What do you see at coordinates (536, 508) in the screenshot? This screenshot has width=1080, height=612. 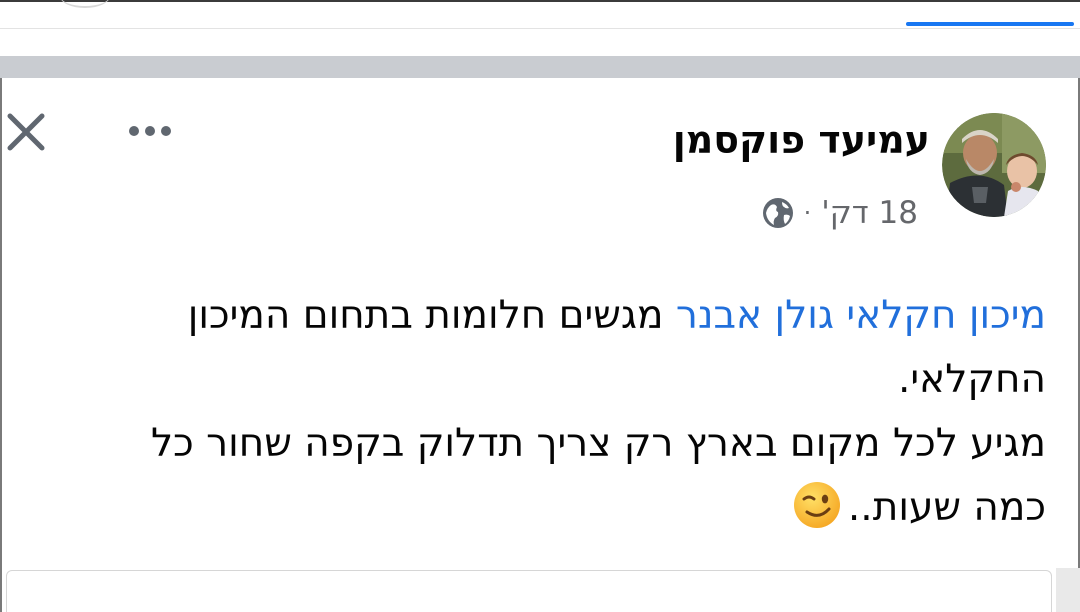 I see `post-line-4: כמה שעות..` at bounding box center [536, 508].